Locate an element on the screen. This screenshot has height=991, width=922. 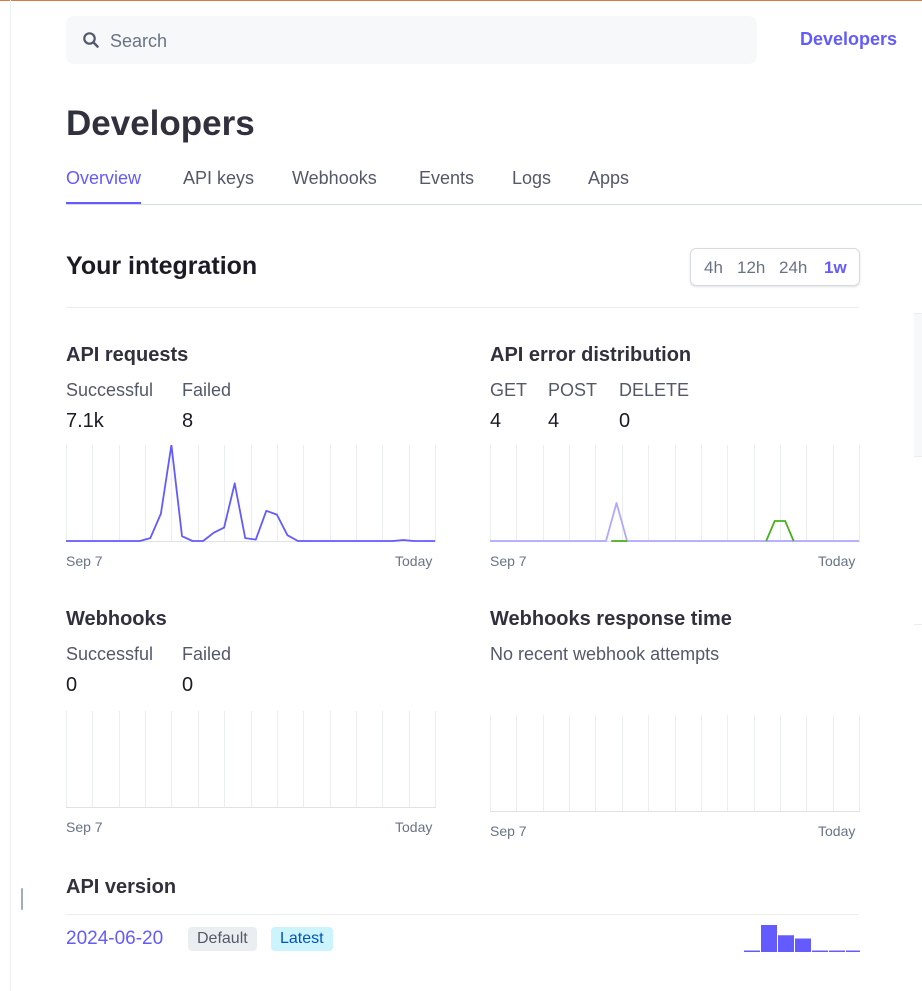
api-errors-get-label: GET is located at coordinates (509, 390).